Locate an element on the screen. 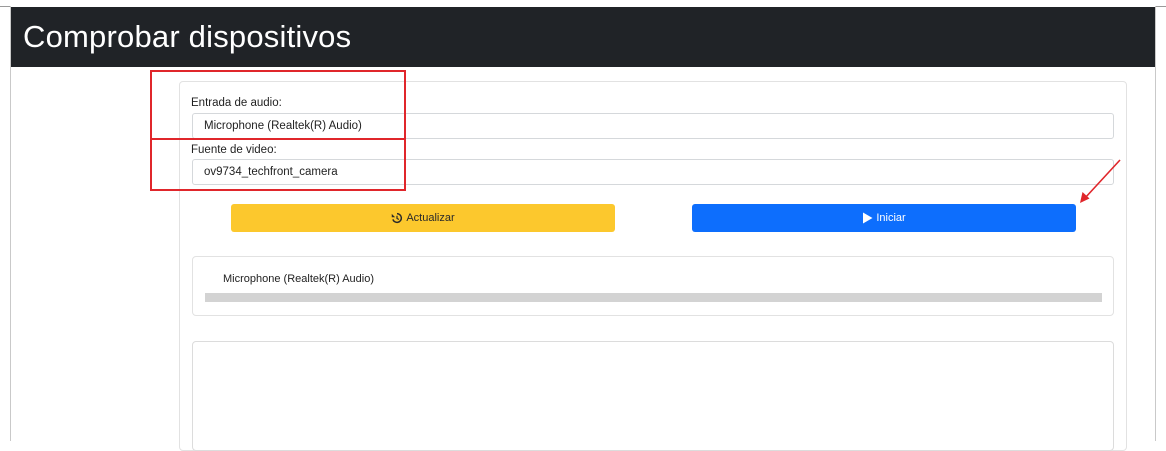 The height and width of the screenshot is (451, 1166). audio-meter-panel: Microphone (Realtek(R) Audio) is located at coordinates (653, 286).